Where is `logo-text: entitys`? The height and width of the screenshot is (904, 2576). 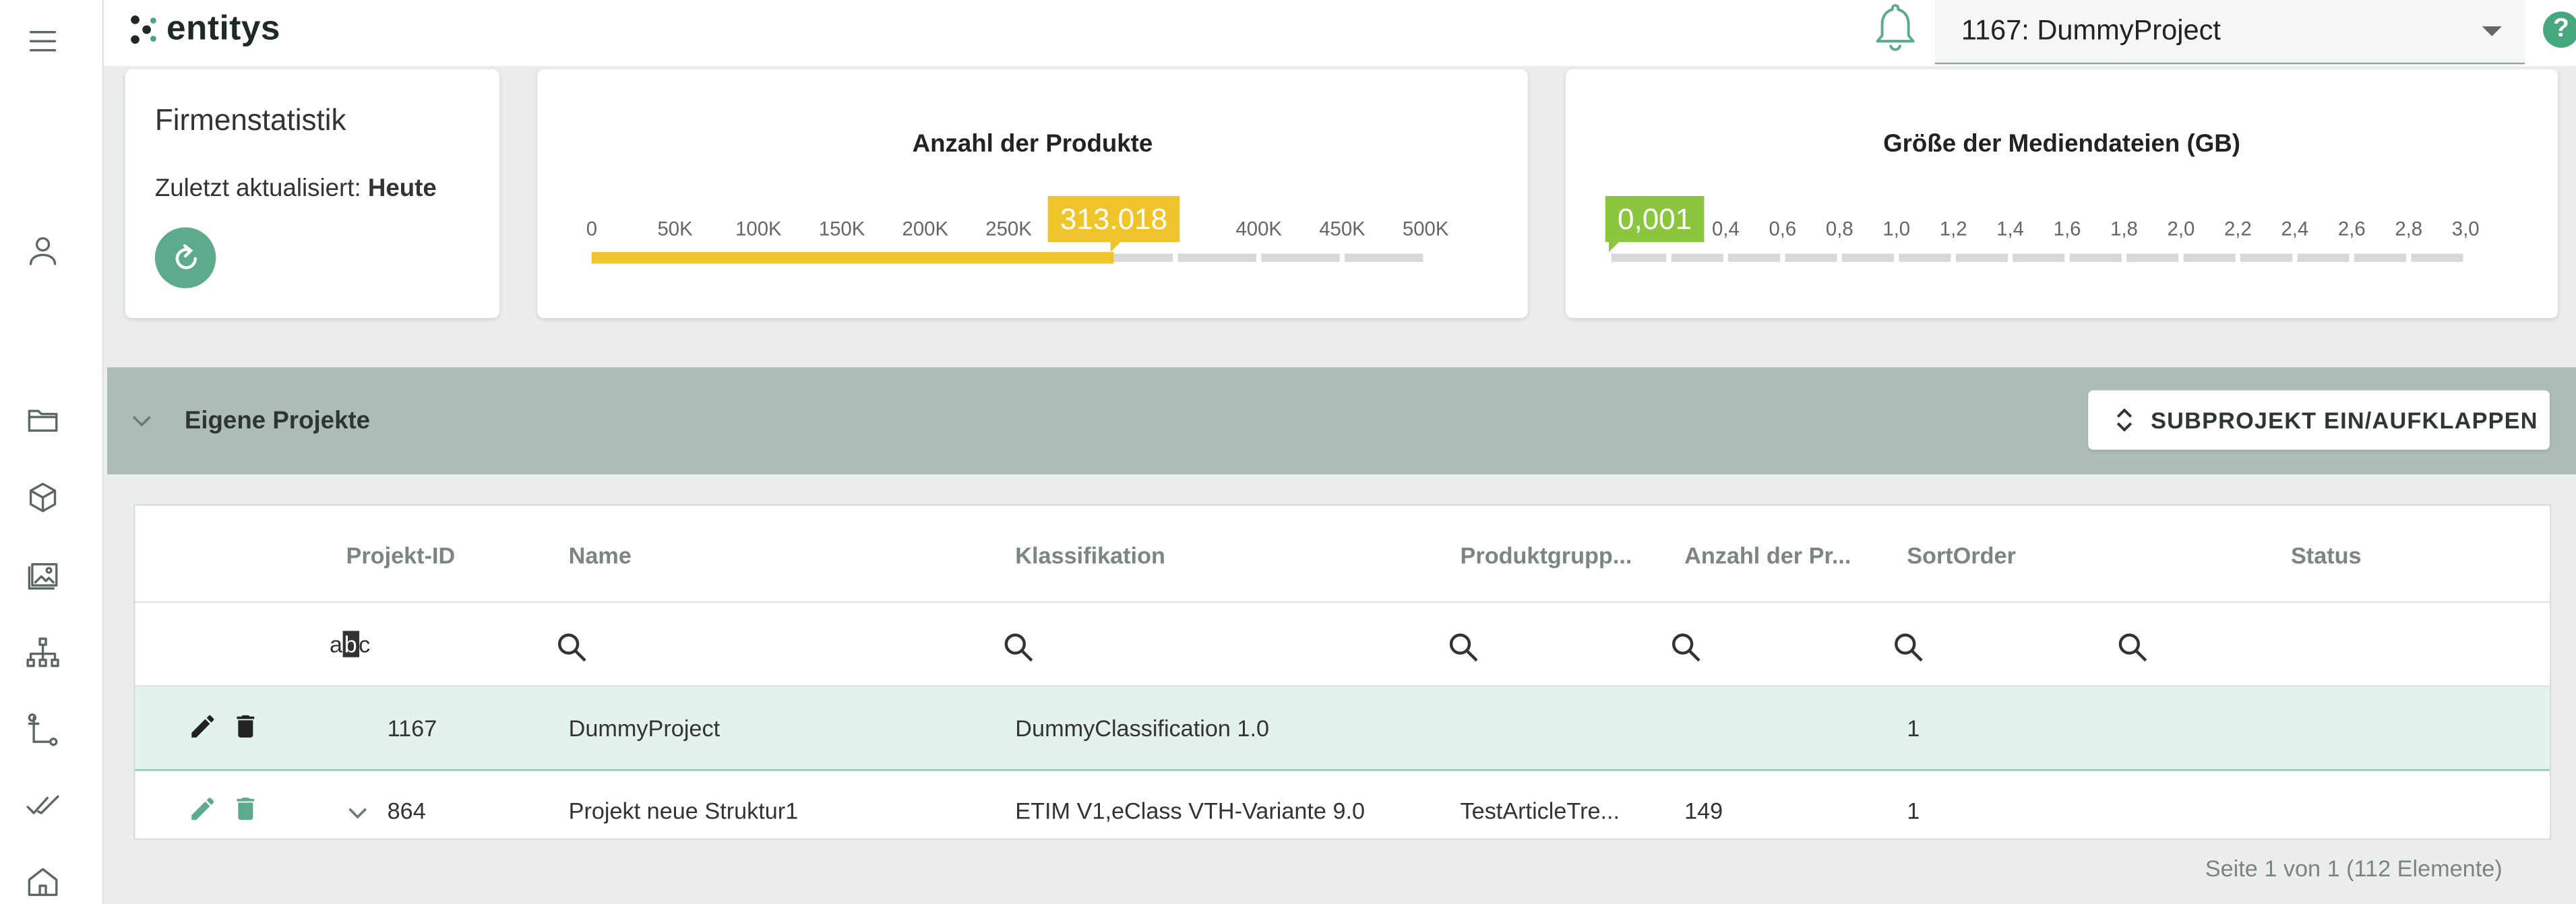 logo-text: entitys is located at coordinates (223, 30).